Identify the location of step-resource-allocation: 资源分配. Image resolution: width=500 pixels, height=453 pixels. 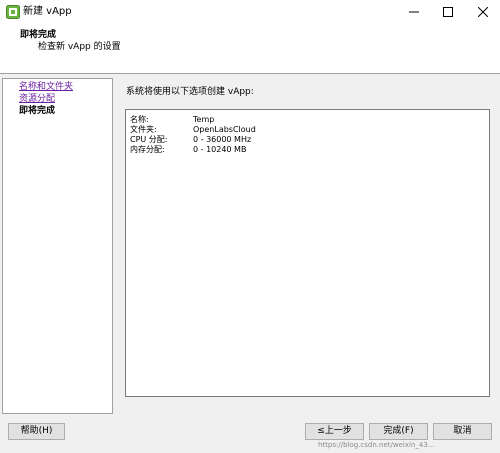
(37, 99).